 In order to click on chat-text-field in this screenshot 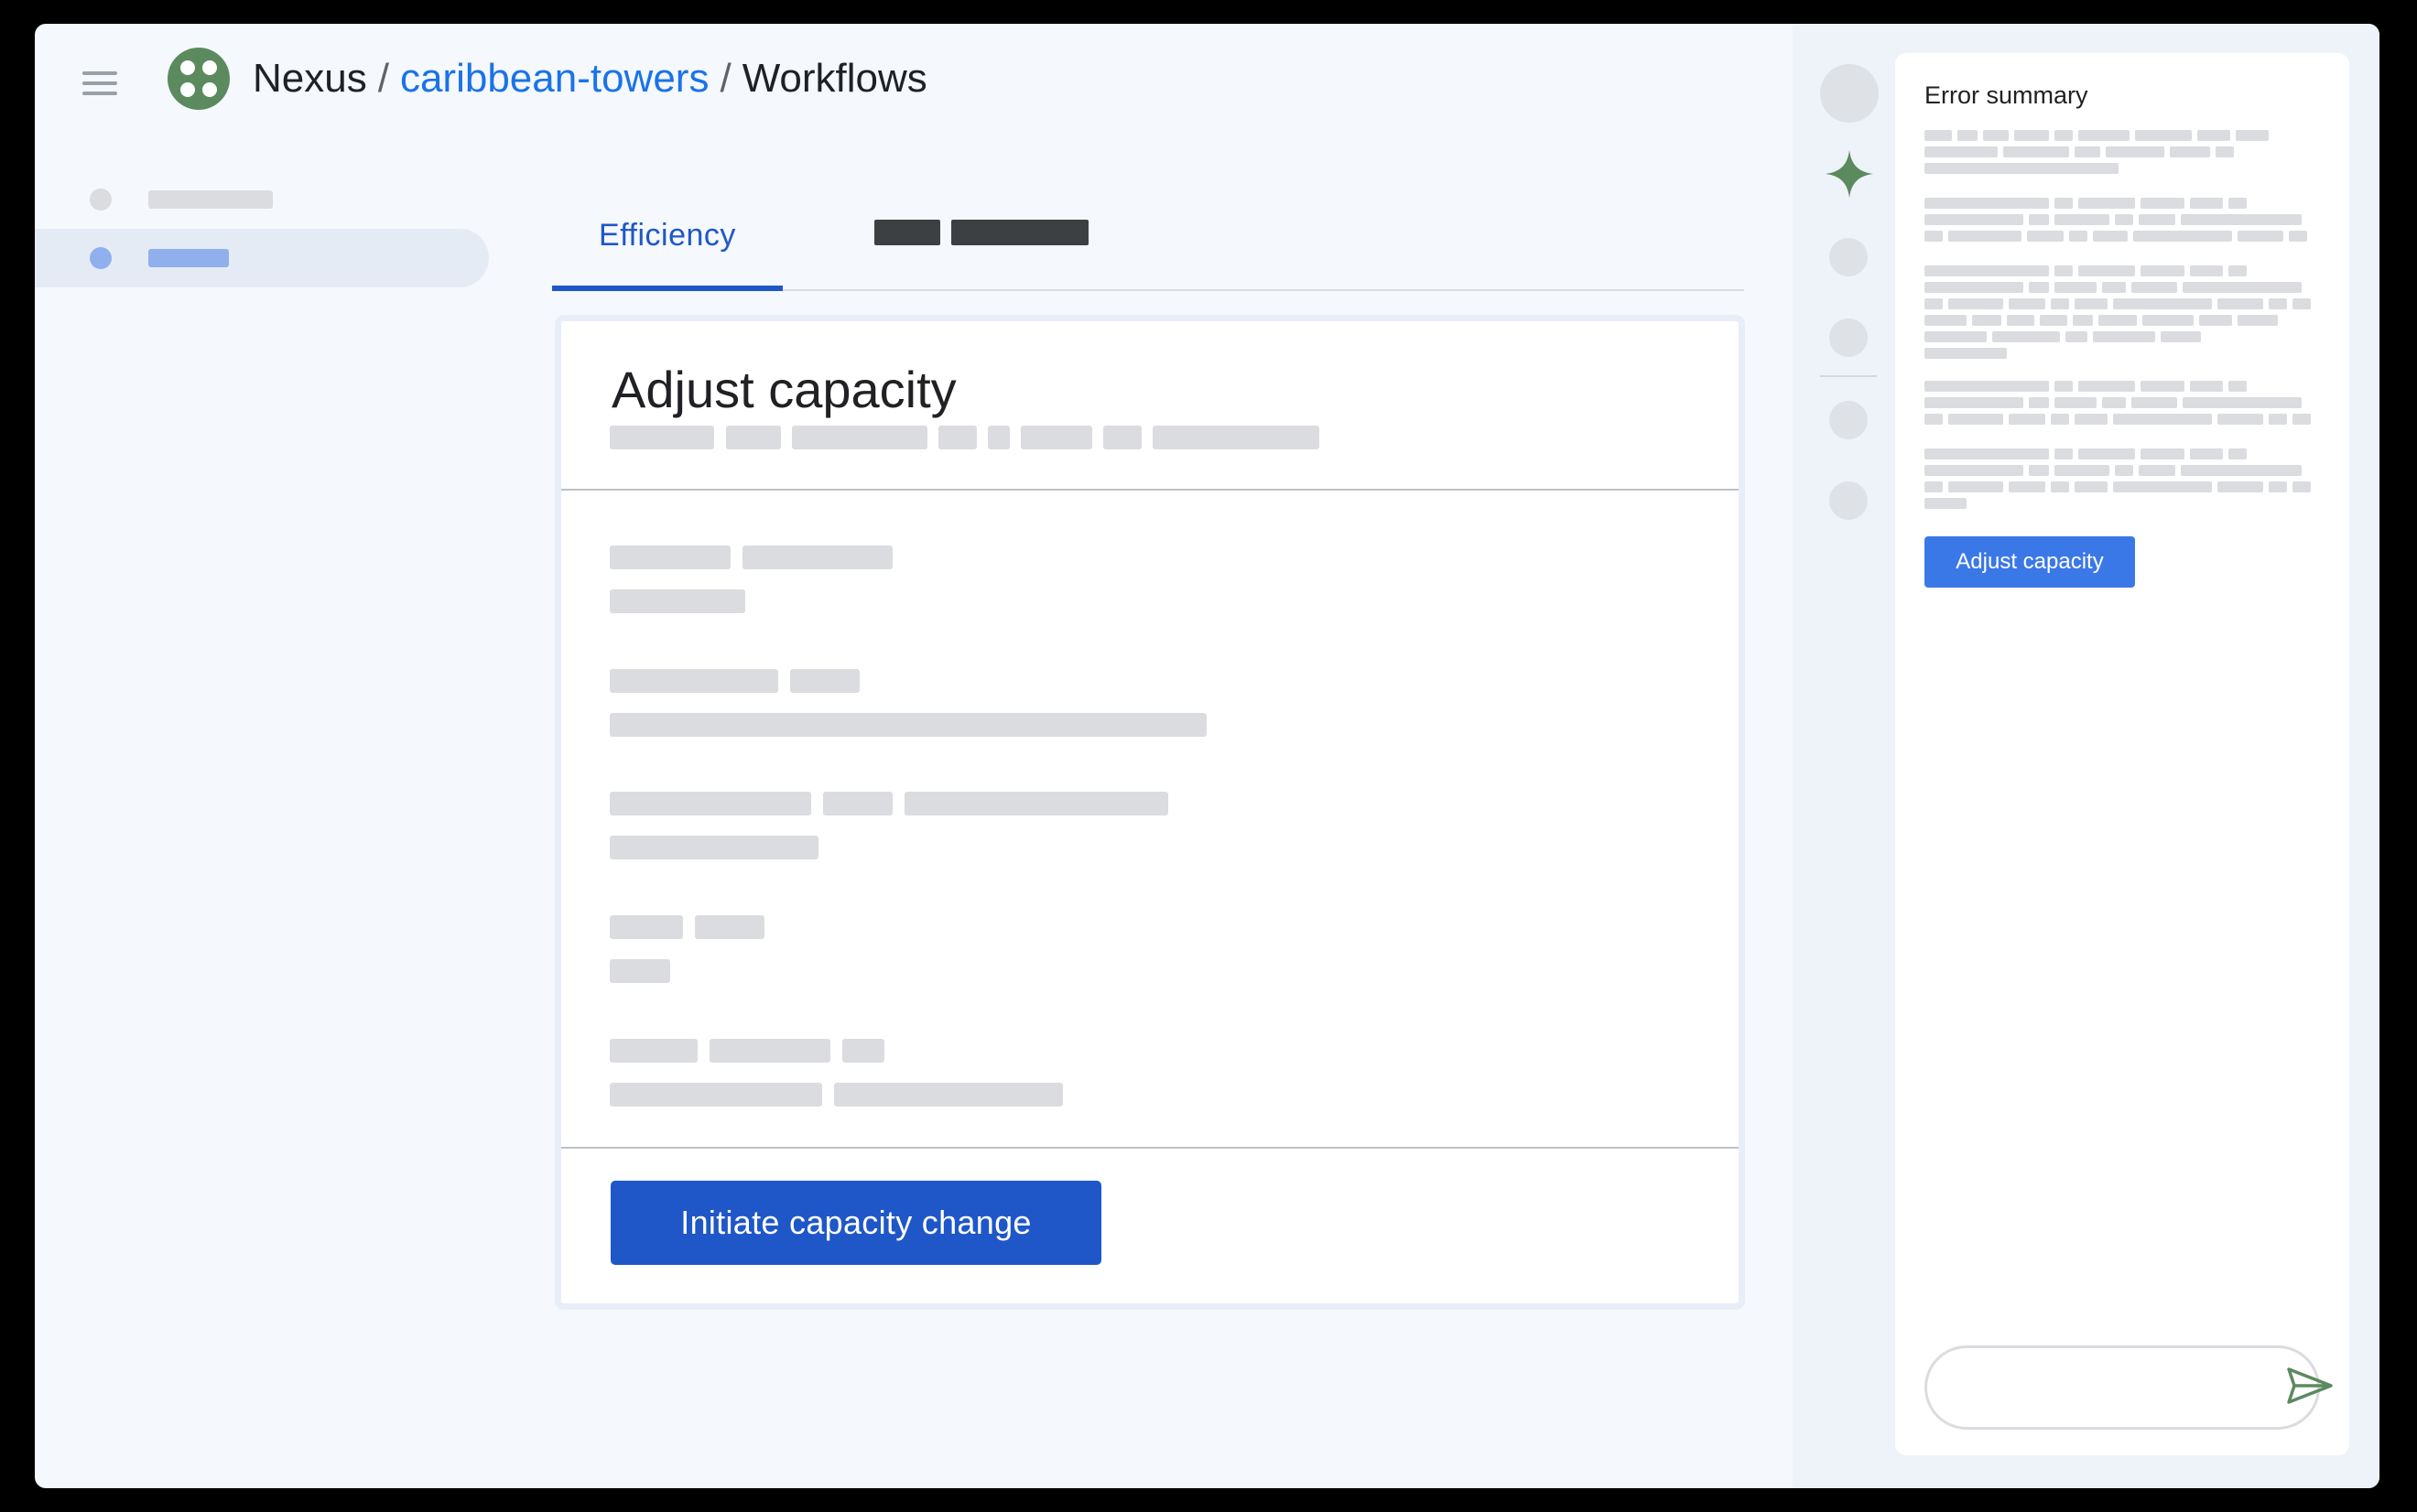, I will do `click(2097, 1387)`.